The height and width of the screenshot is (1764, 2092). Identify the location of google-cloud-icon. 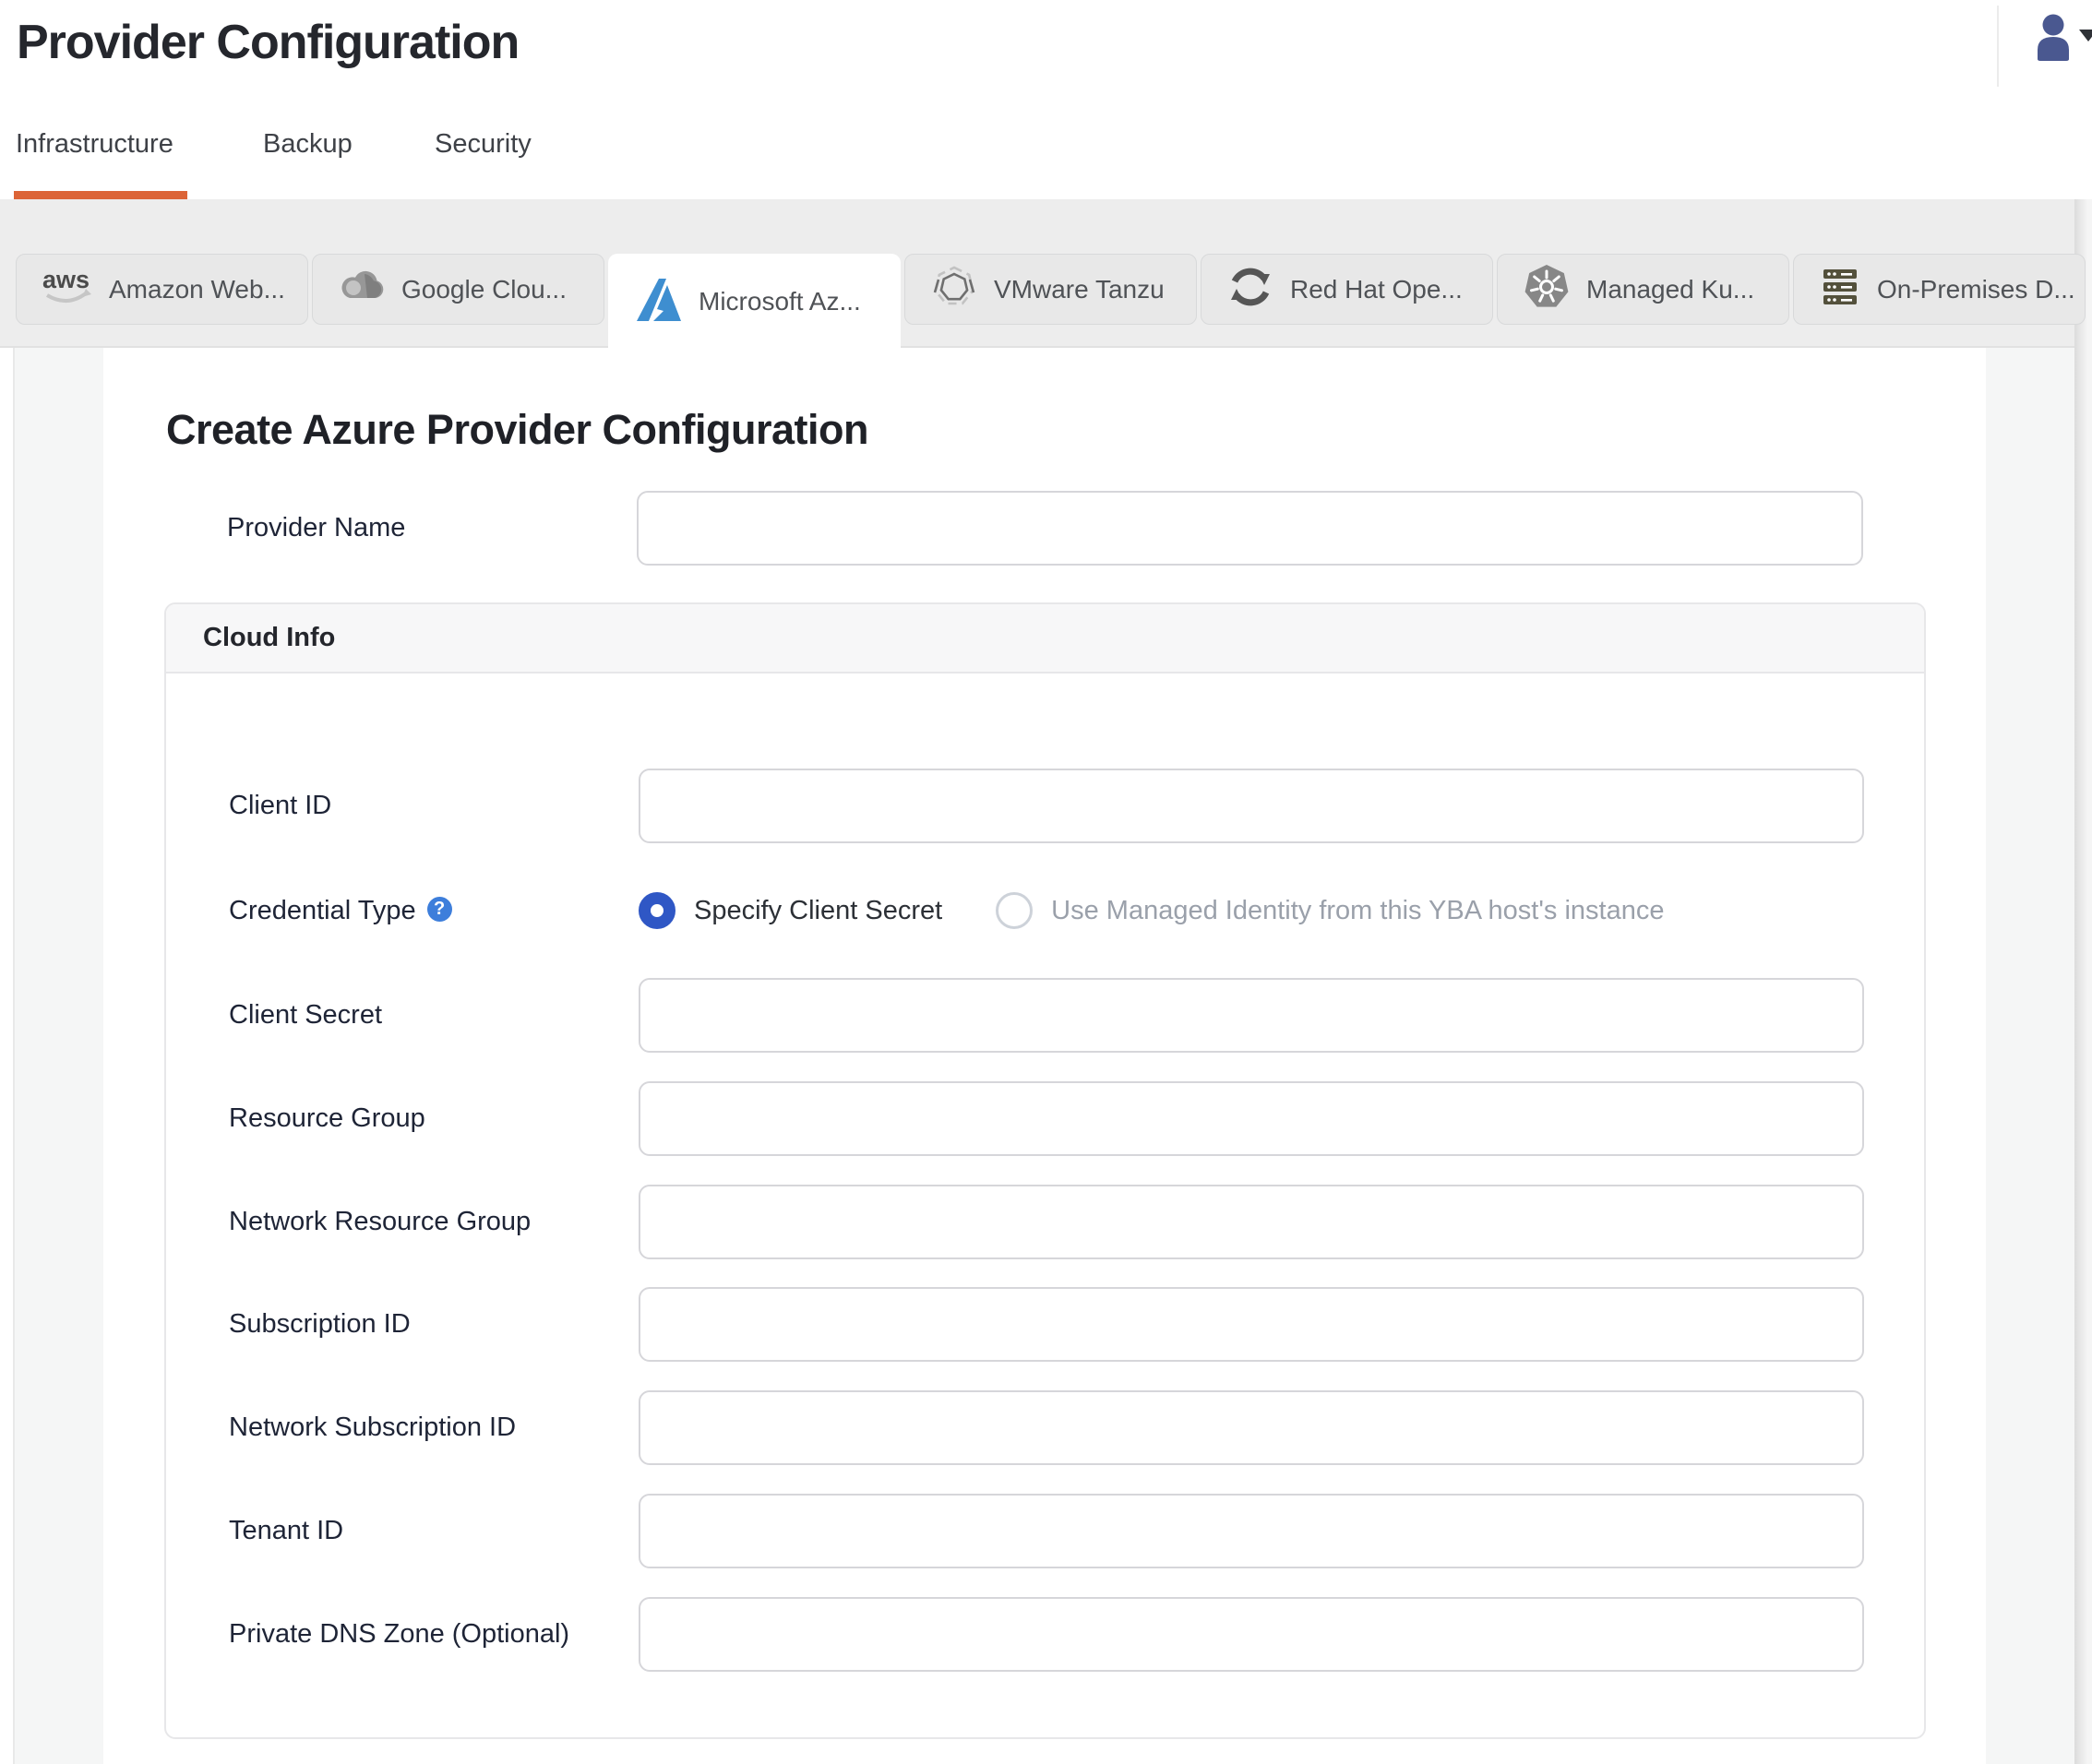
(362, 289).